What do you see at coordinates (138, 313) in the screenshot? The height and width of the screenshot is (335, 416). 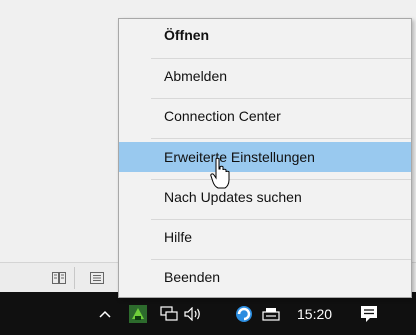 I see `citrix-receiver-icon` at bounding box center [138, 313].